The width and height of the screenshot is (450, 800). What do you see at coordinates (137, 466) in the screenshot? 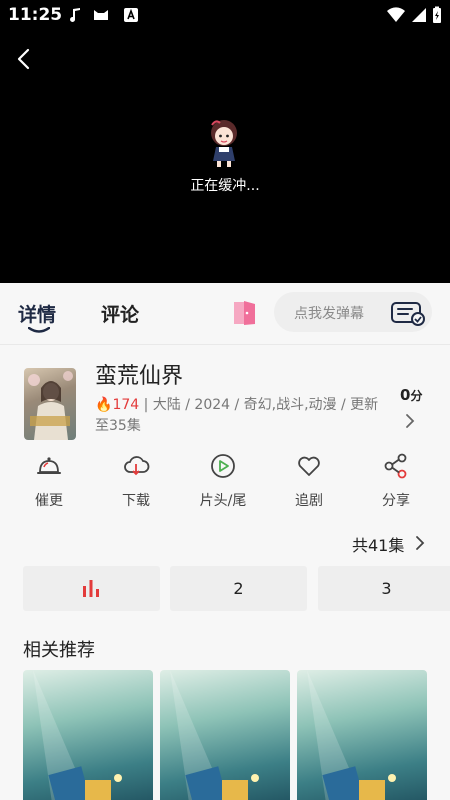
I see `cloud-download-icon` at bounding box center [137, 466].